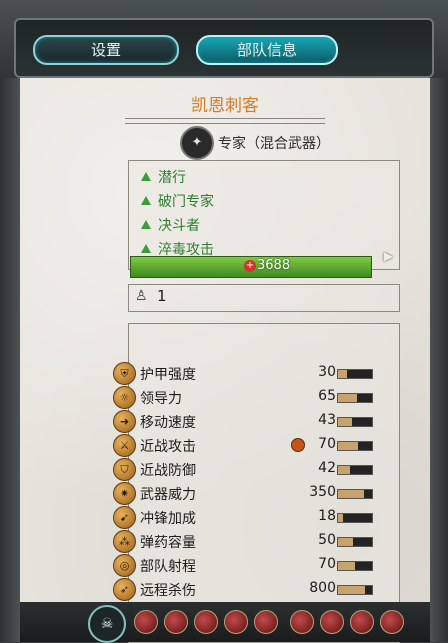  Describe the element at coordinates (243, 517) in the screenshot. I see `stat-row: ➹ 冲锋加成 18` at that location.